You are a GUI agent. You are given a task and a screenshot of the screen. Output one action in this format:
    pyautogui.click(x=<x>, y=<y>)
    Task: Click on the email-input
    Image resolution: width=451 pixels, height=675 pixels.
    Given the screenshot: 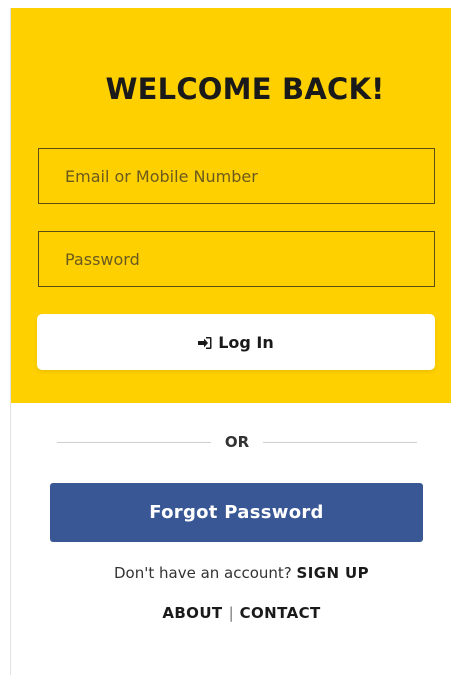 What is the action you would take?
    pyautogui.click(x=236, y=176)
    